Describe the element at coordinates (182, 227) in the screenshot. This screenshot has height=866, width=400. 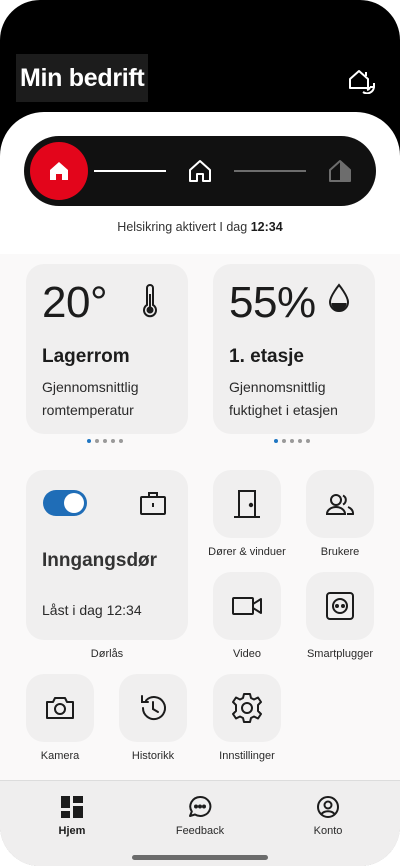
I see `status-text: Helsikring aktivert I dag` at that location.